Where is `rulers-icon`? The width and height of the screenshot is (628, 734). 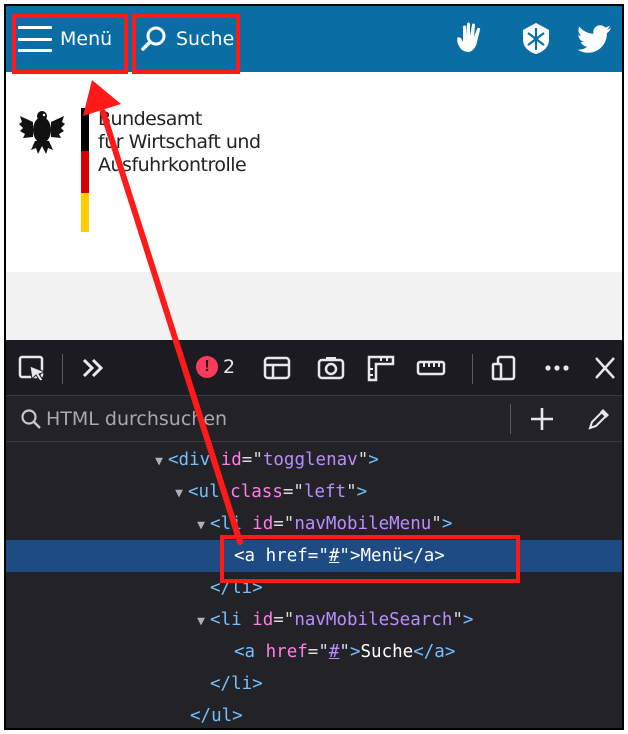 rulers-icon is located at coordinates (381, 368).